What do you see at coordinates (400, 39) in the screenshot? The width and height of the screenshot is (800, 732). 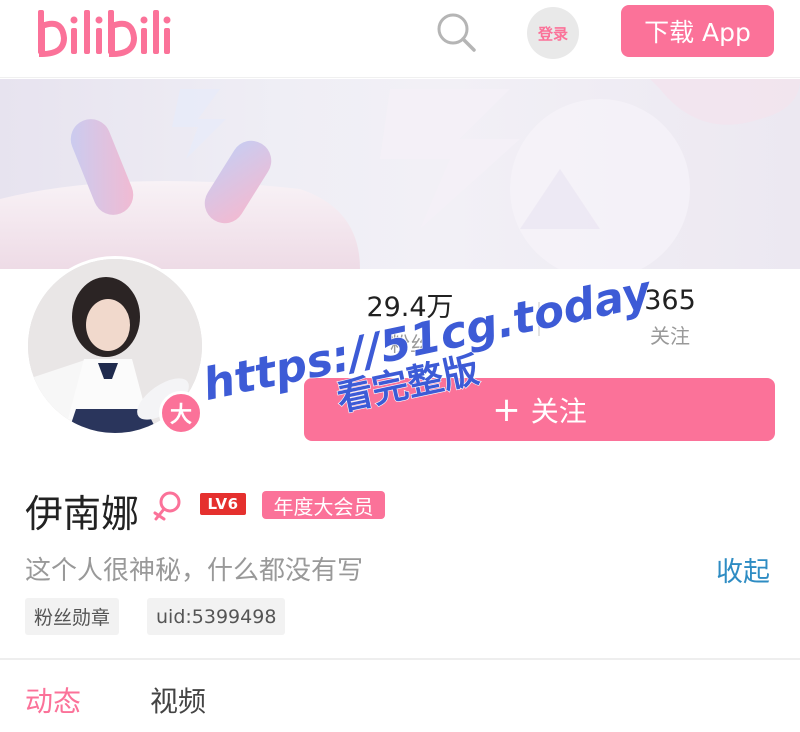 I see `top-bar: 登录 下载 App` at bounding box center [400, 39].